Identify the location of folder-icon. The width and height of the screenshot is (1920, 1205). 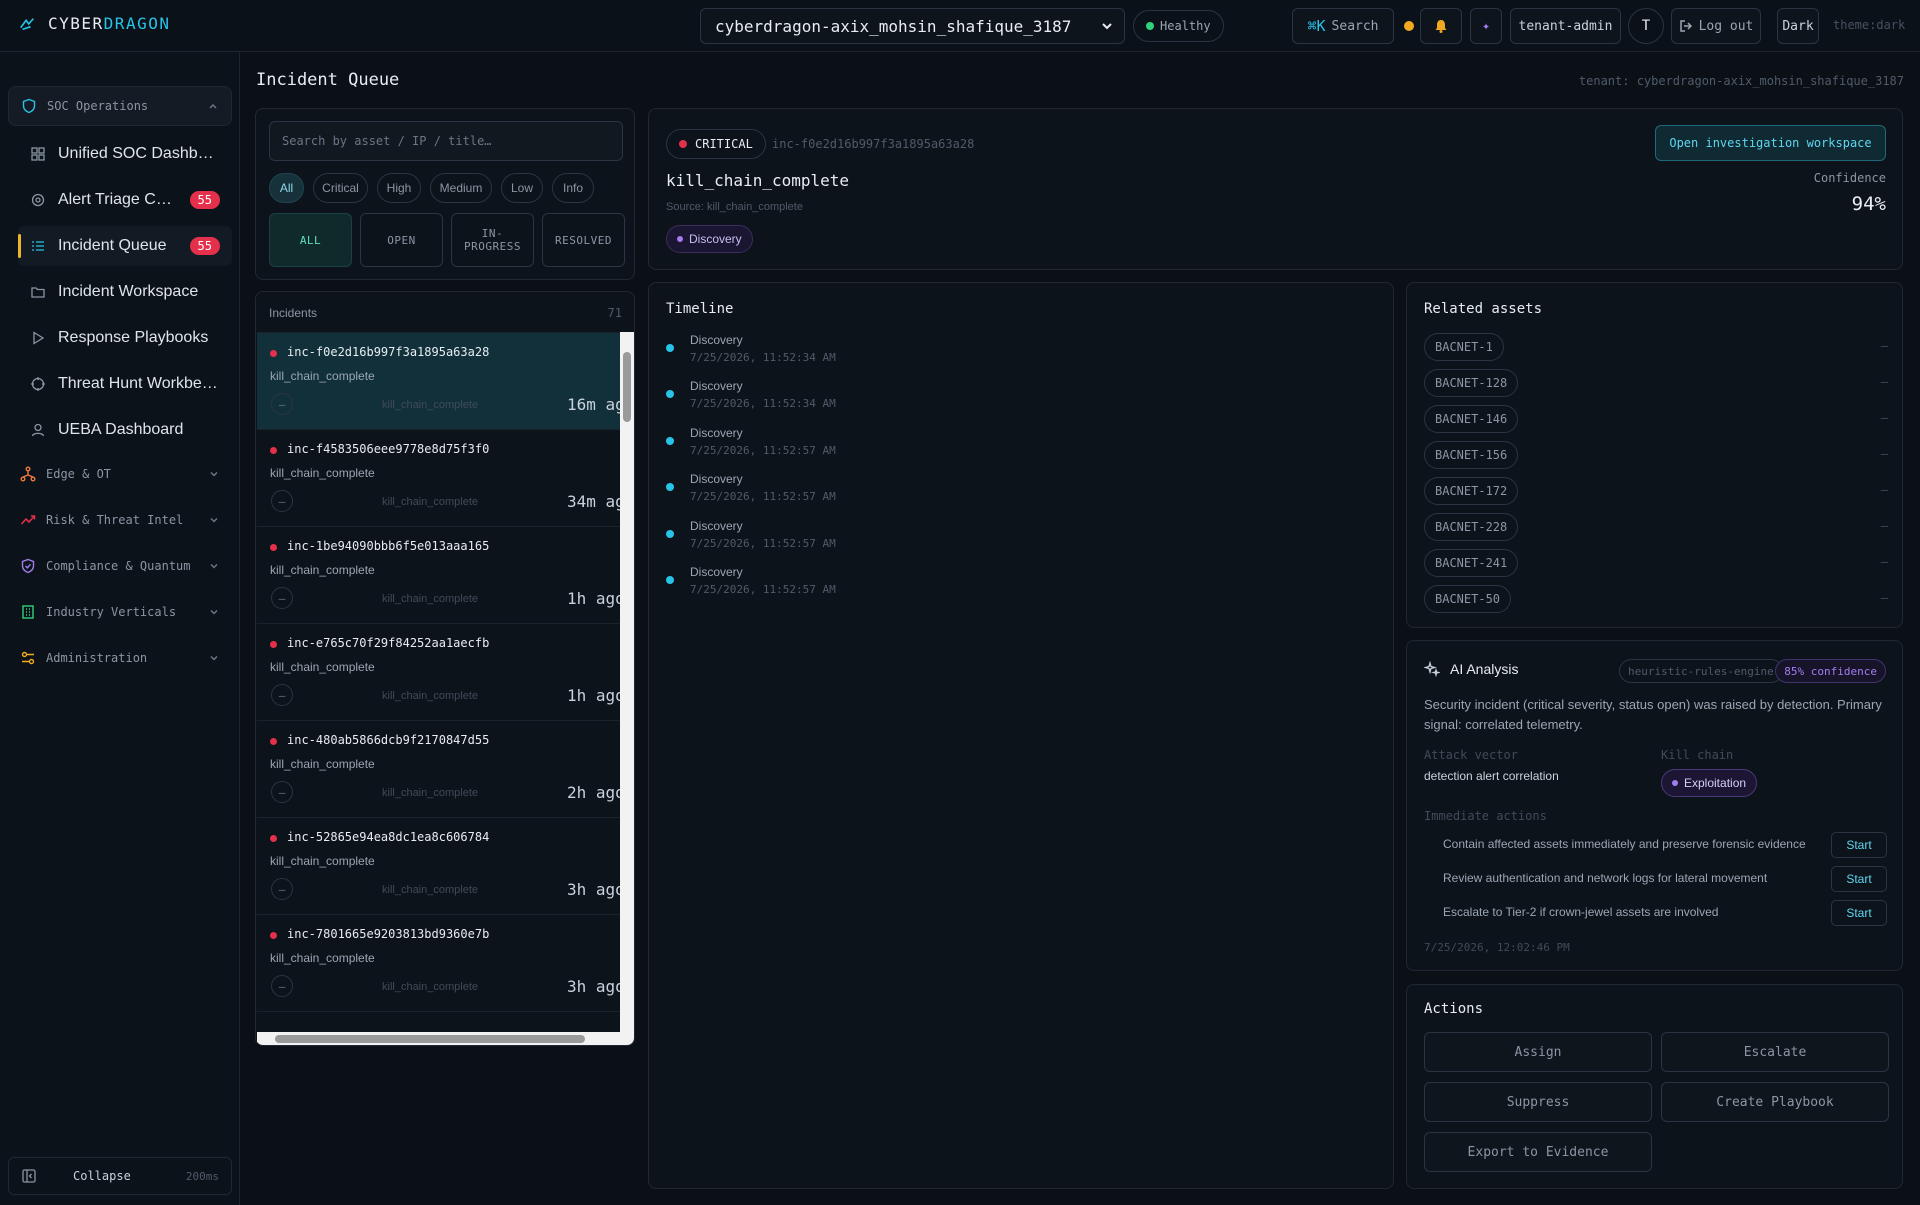
(38, 292).